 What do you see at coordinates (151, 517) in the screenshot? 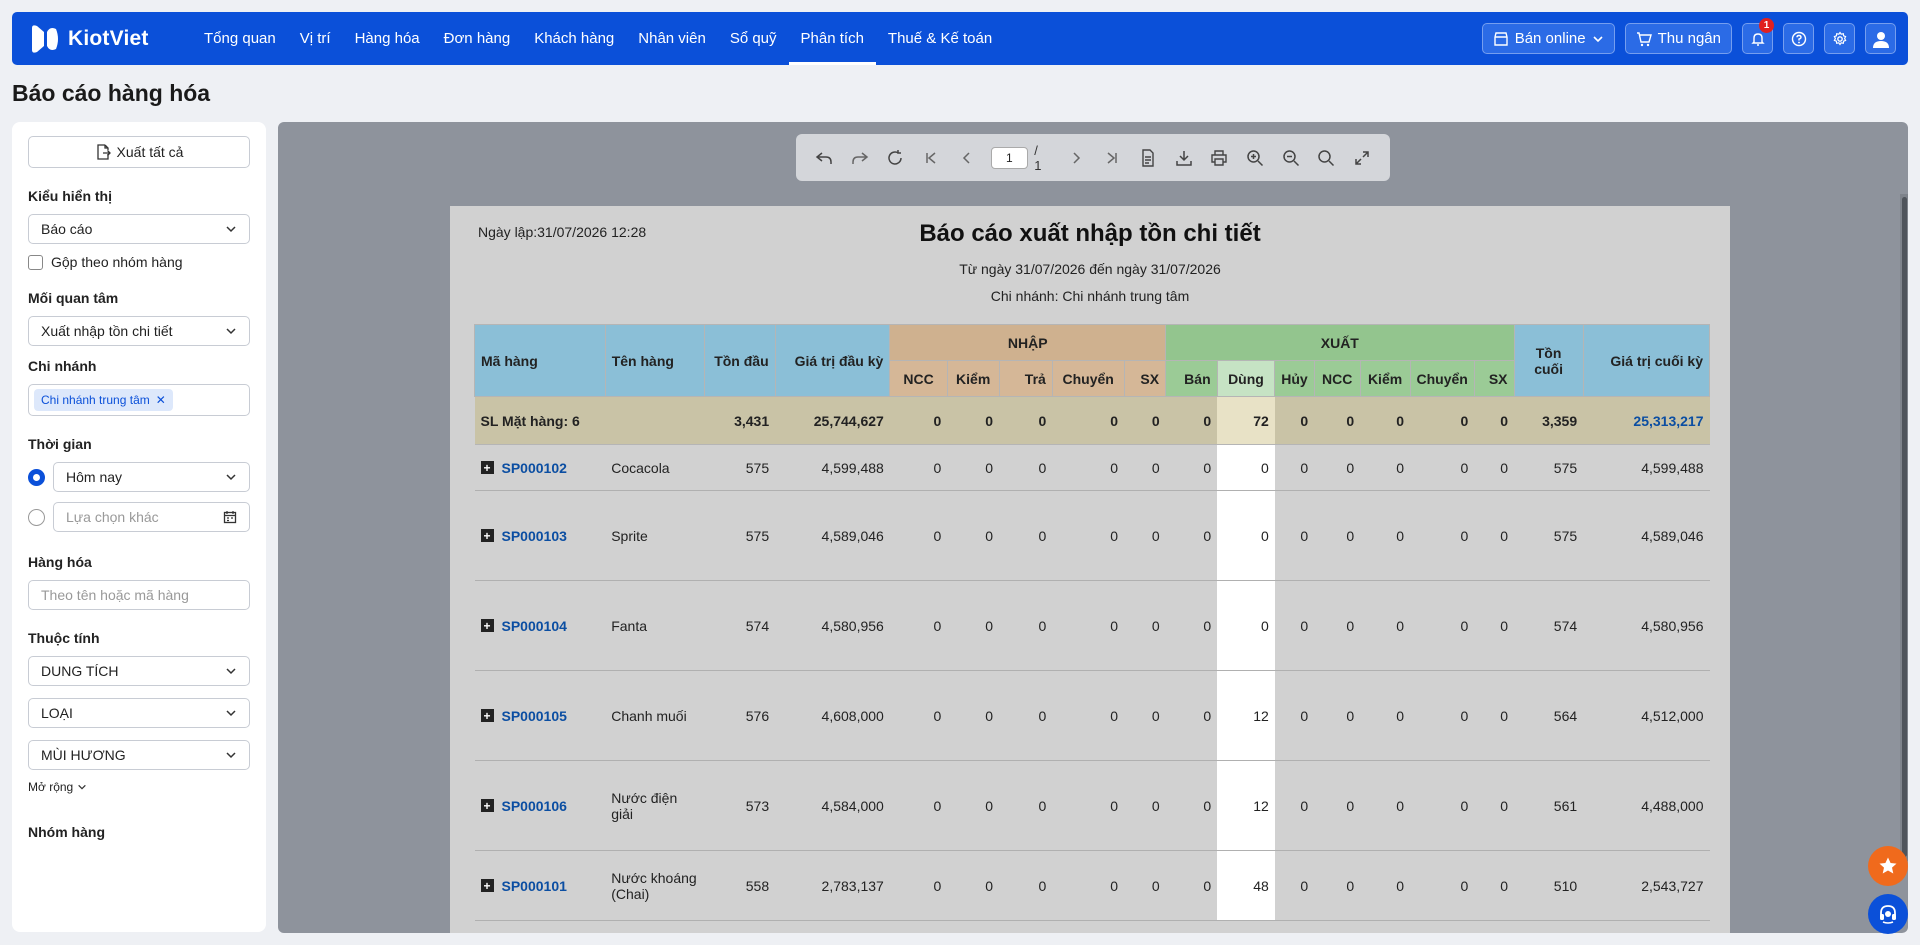
I see `time-other-input: Lựa chọn khác` at bounding box center [151, 517].